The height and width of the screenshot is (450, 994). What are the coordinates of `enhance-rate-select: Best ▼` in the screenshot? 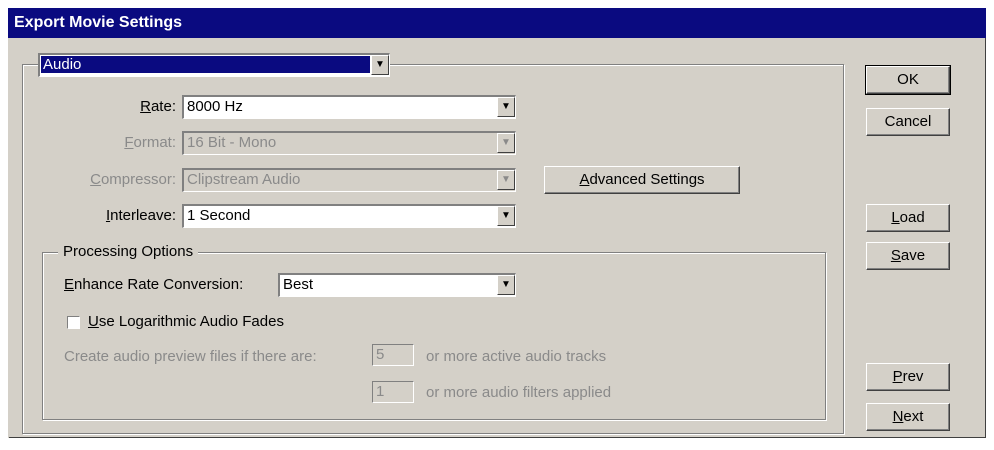 It's located at (397, 285).